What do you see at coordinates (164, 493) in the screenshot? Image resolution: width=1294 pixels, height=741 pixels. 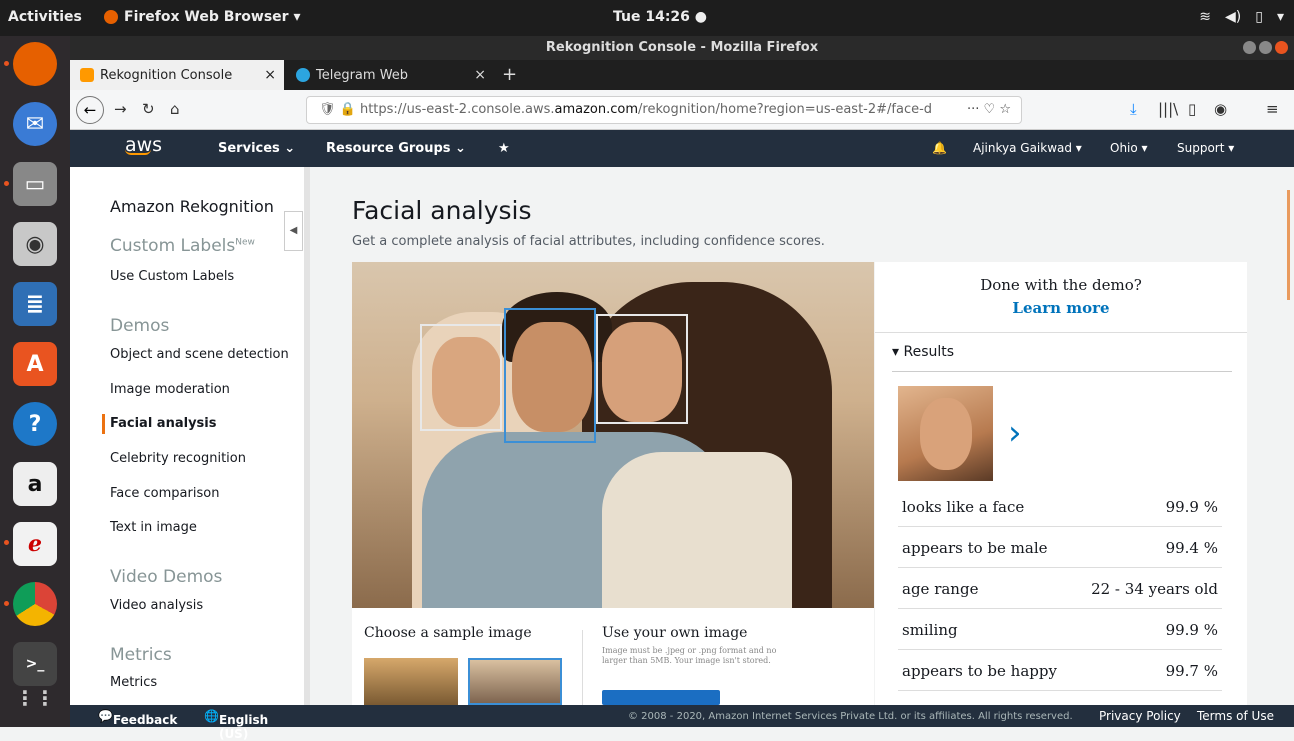 I see `sidebar-item-face-comparison: Face comparison` at bounding box center [164, 493].